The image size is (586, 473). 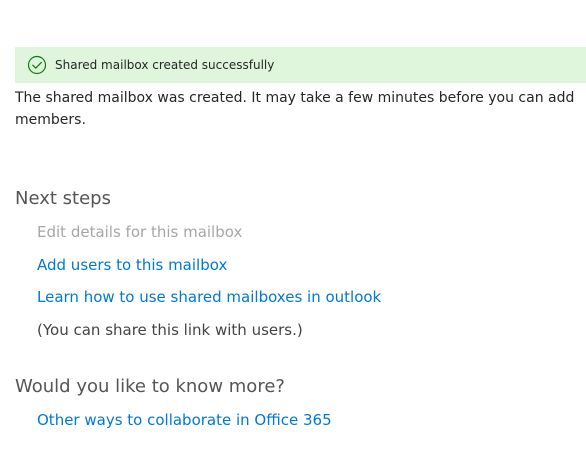 I want to click on collaborate-office365-link: Other ways to collaborate in Office 365, so click(x=184, y=420).